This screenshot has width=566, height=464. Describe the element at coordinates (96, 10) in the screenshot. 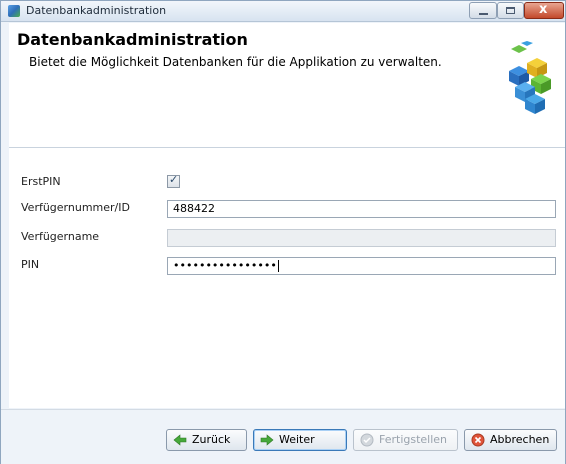

I see `window-title: Datenbankadministration` at that location.